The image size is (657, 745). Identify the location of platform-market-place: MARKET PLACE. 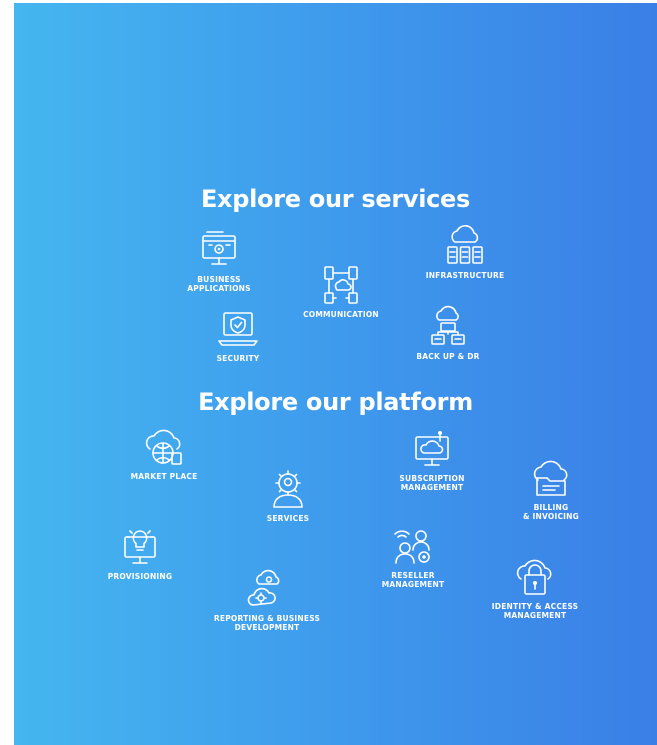
(164, 453).